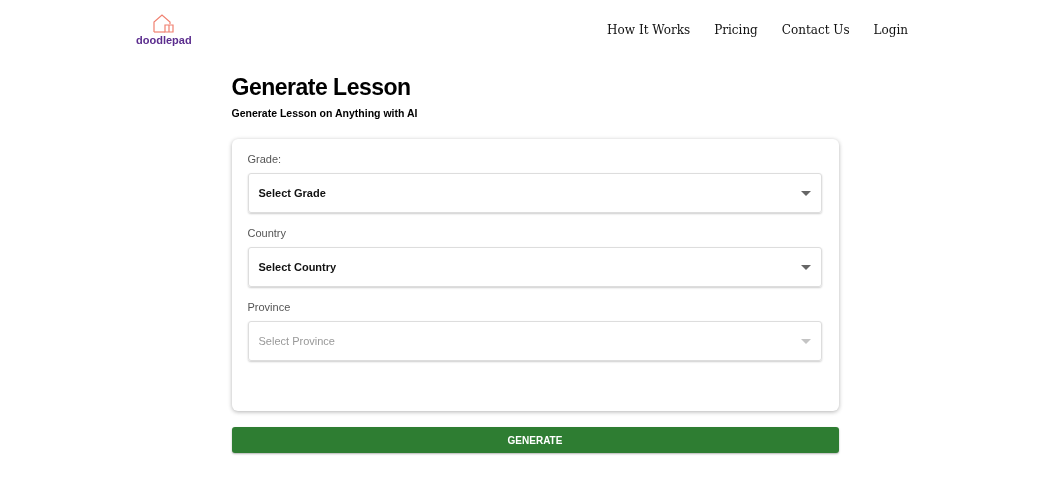  Describe the element at coordinates (534, 267) in the screenshot. I see `select-field: Select Country` at that location.